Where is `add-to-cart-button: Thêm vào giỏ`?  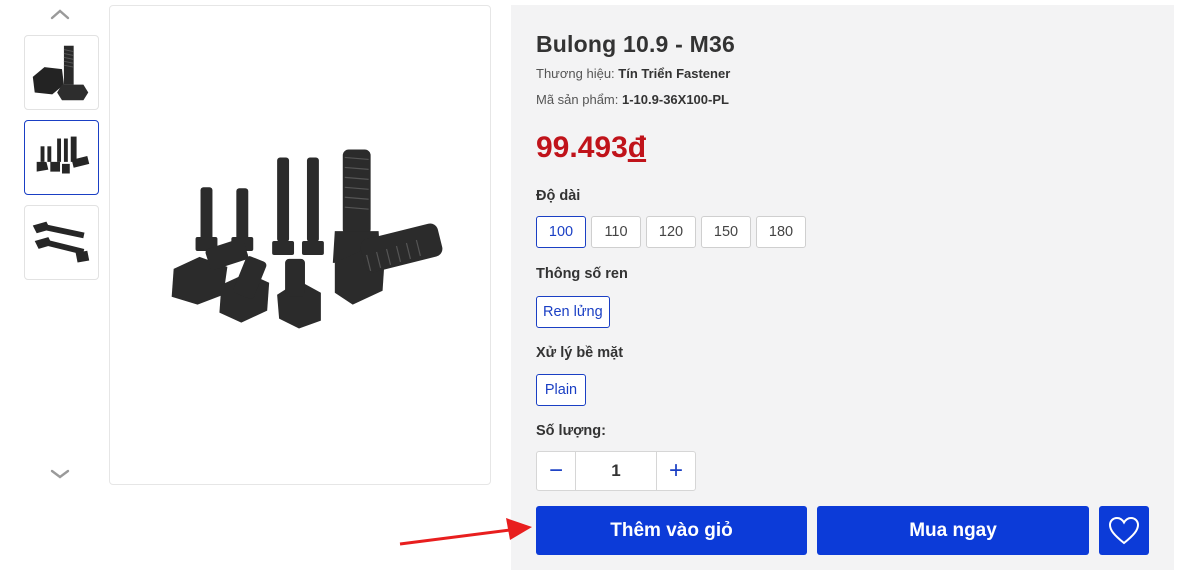 add-to-cart-button: Thêm vào giỏ is located at coordinates (671, 530).